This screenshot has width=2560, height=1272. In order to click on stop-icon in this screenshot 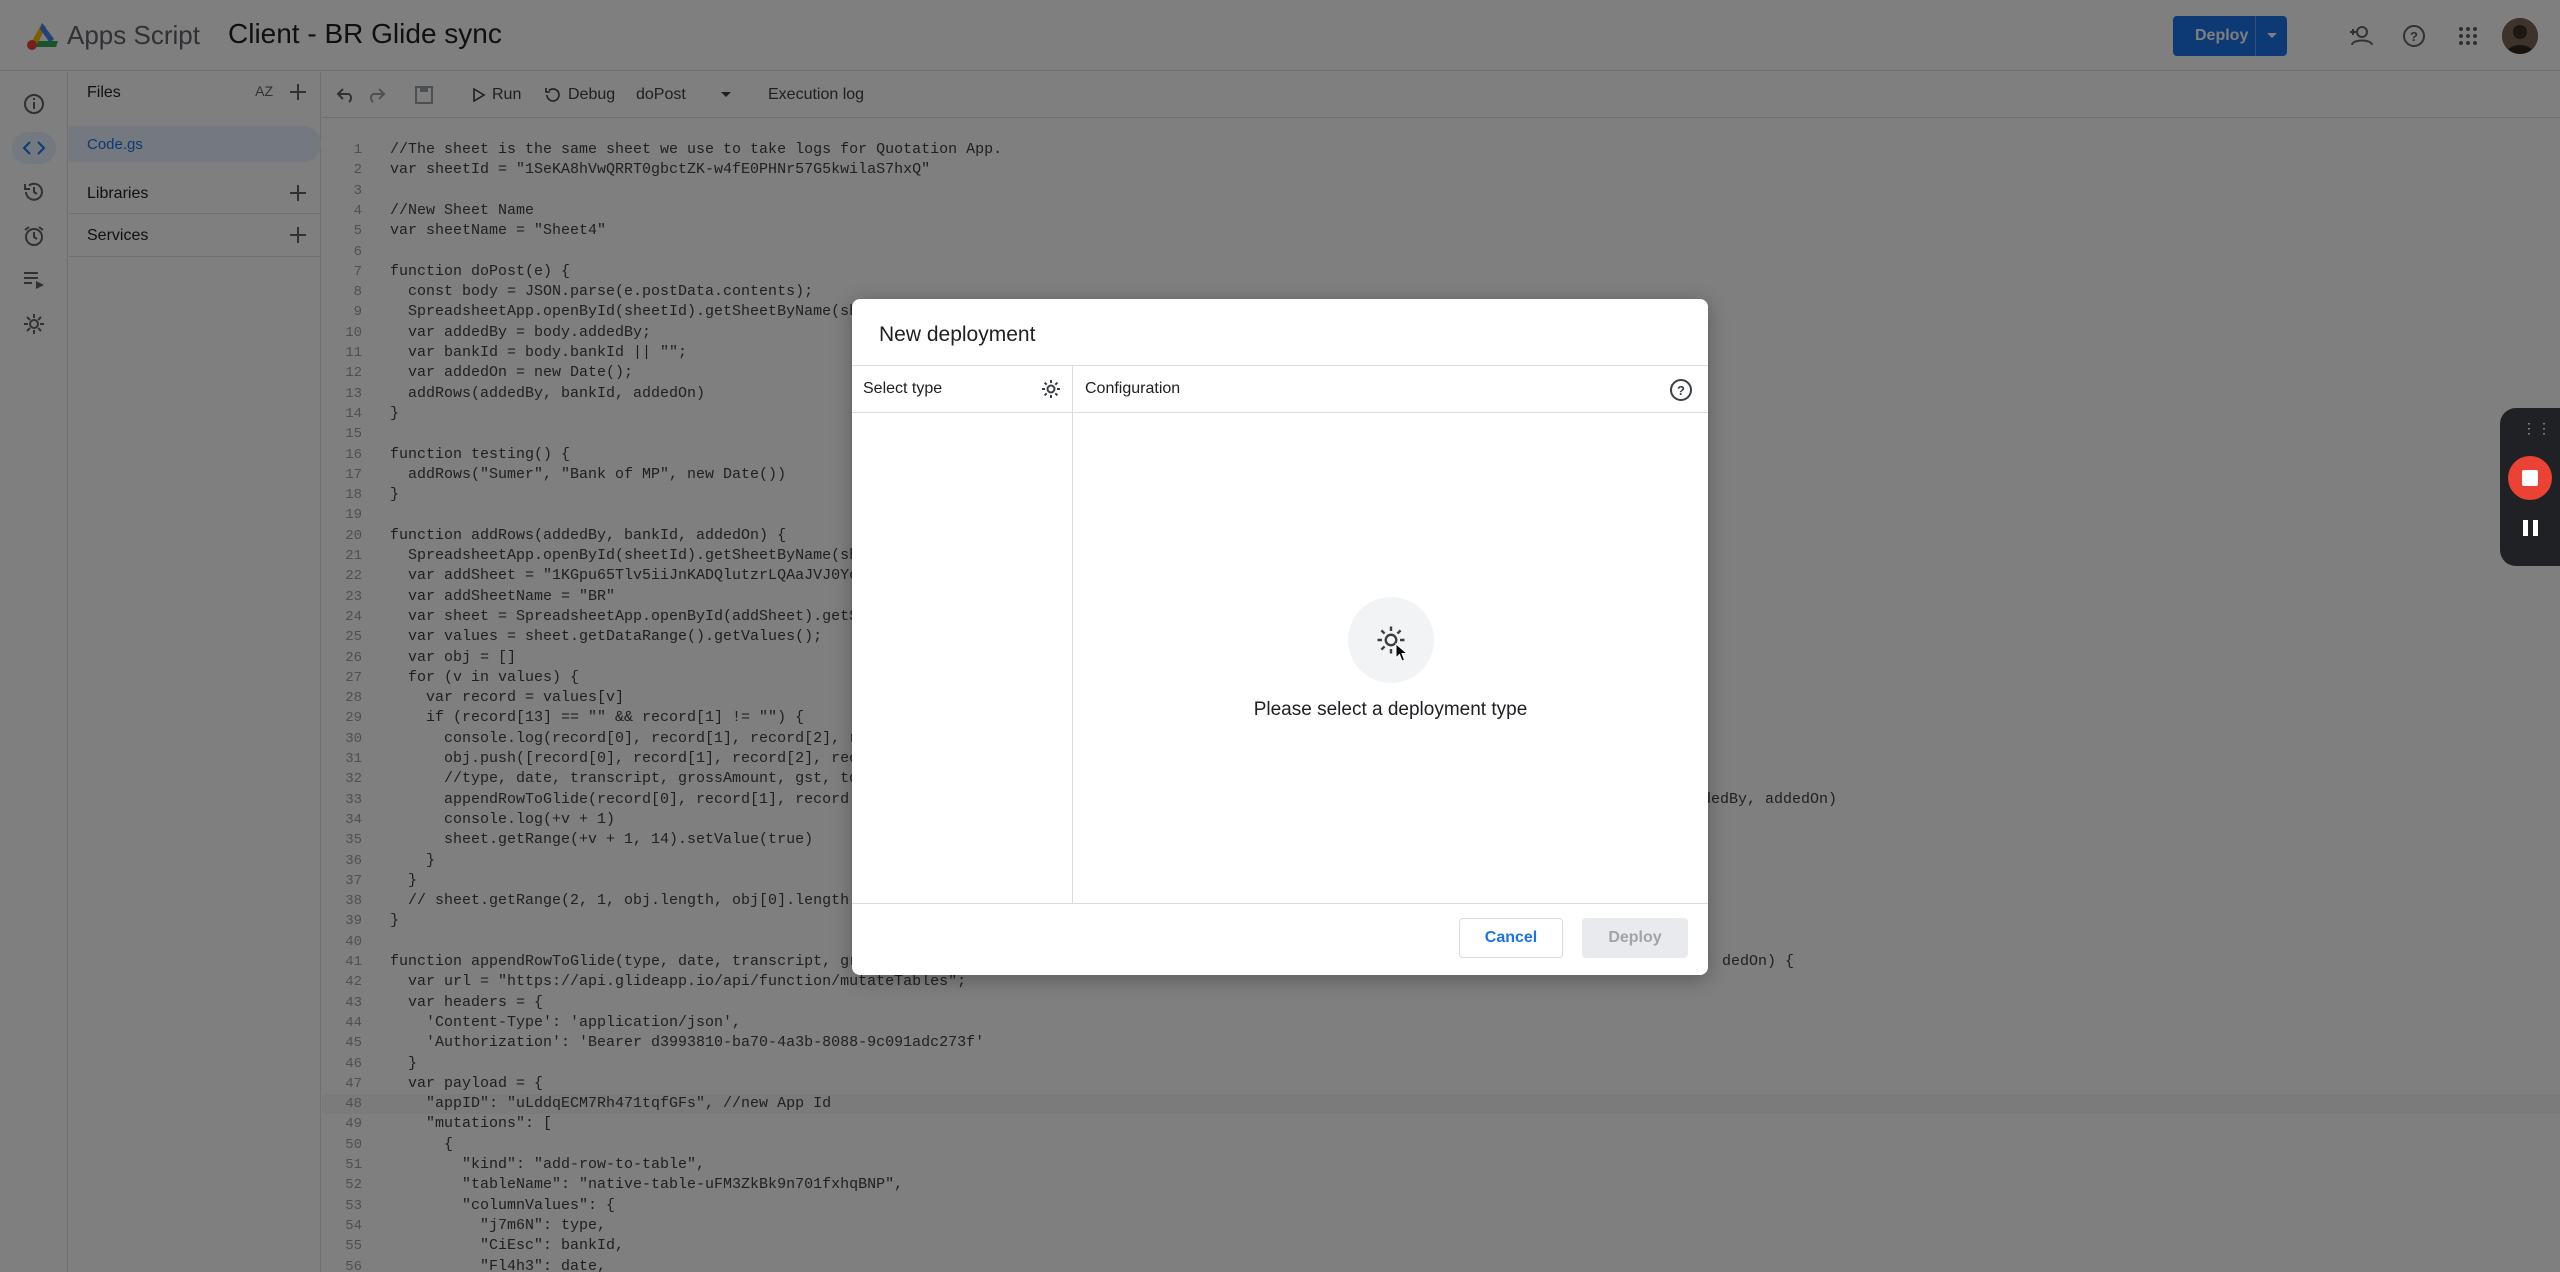, I will do `click(2530, 478)`.